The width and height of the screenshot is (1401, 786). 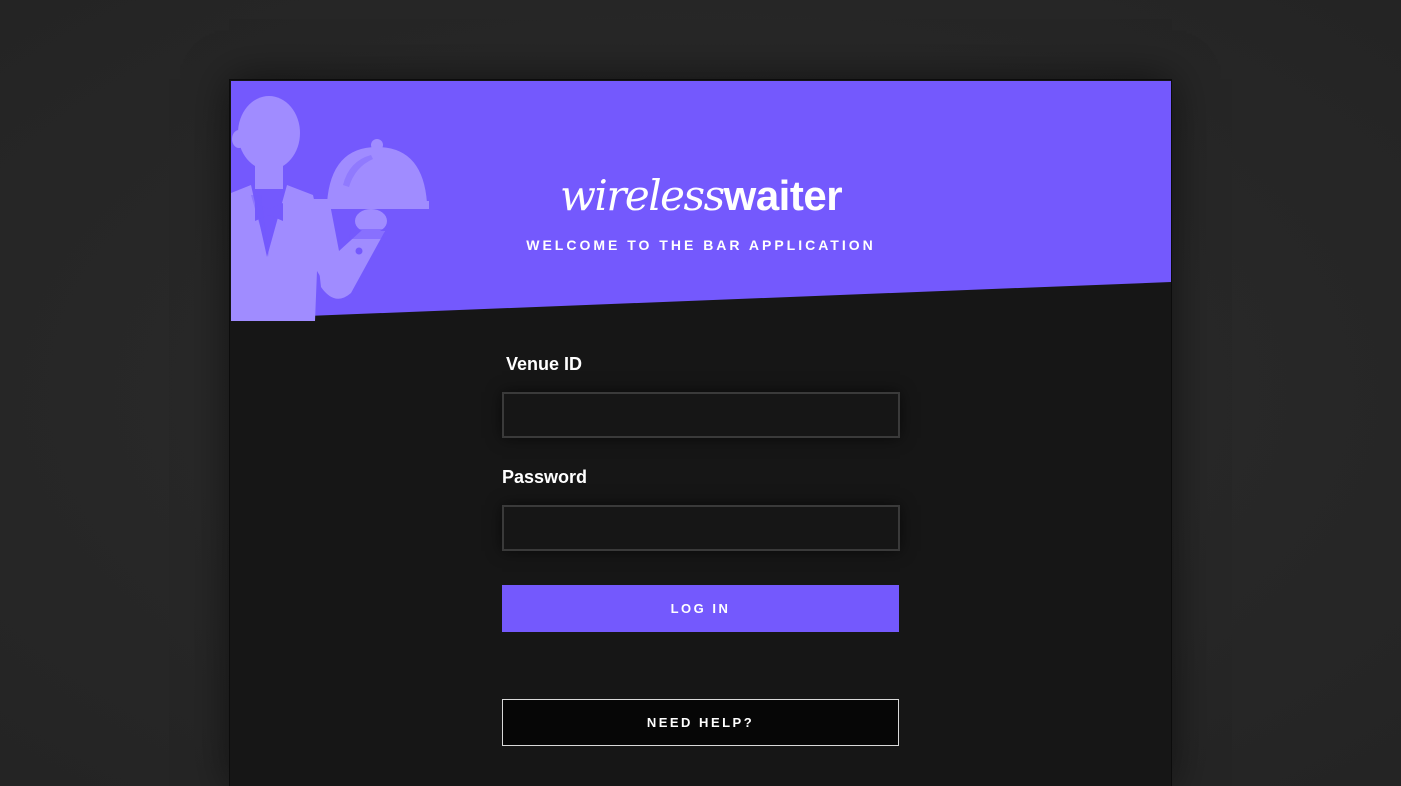 What do you see at coordinates (783, 195) in the screenshot?
I see `logo-wordmark-bold: waiter` at bounding box center [783, 195].